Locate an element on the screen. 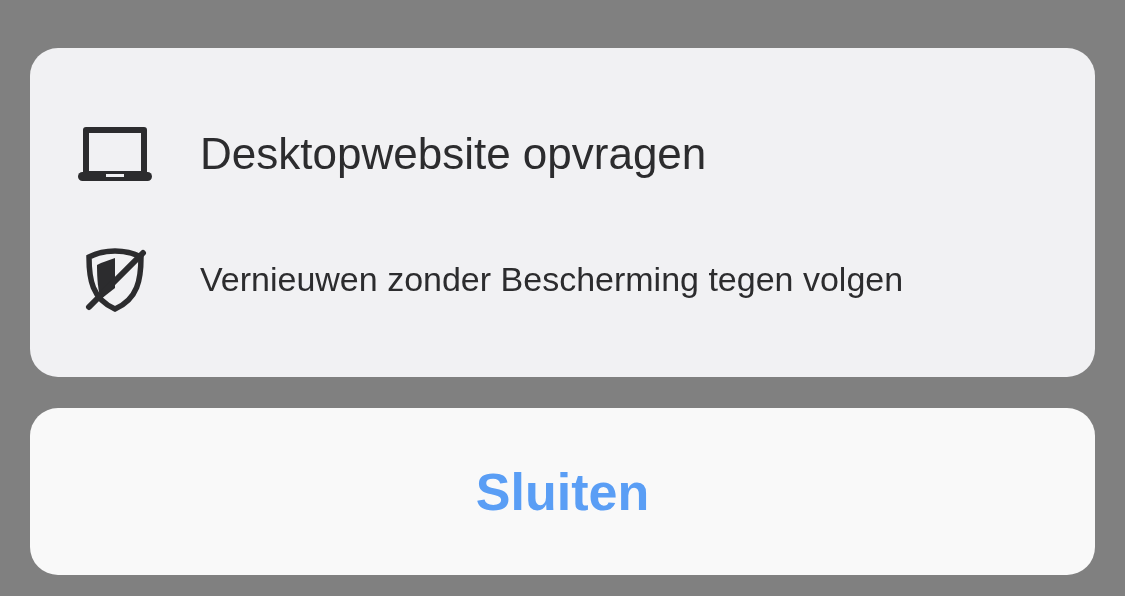  laptop-icon is located at coordinates (115, 153).